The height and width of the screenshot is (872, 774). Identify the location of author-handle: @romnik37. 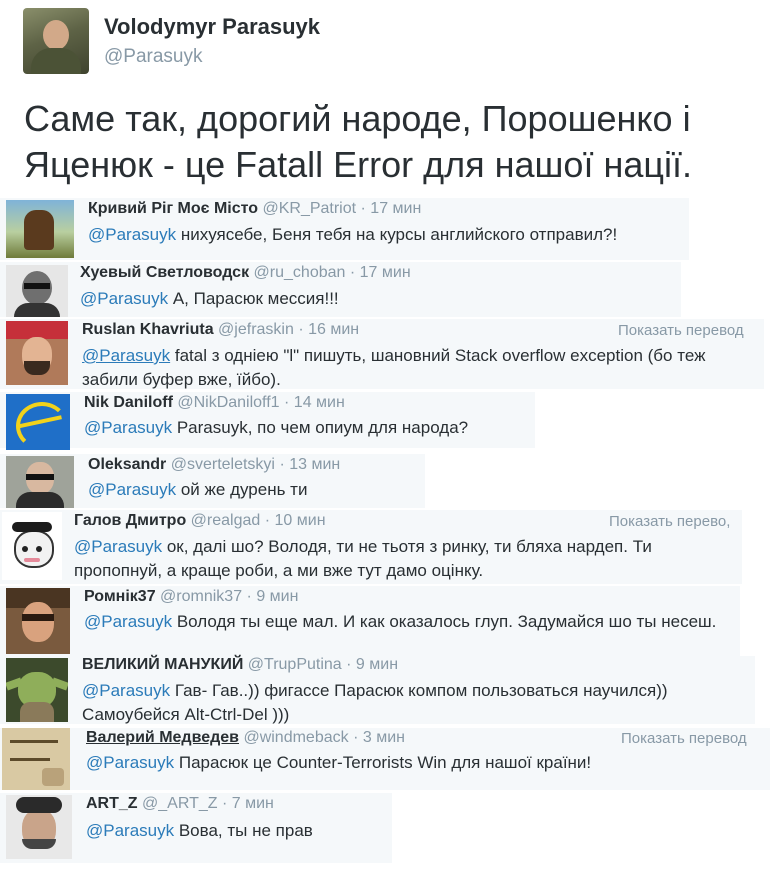
(201, 596).